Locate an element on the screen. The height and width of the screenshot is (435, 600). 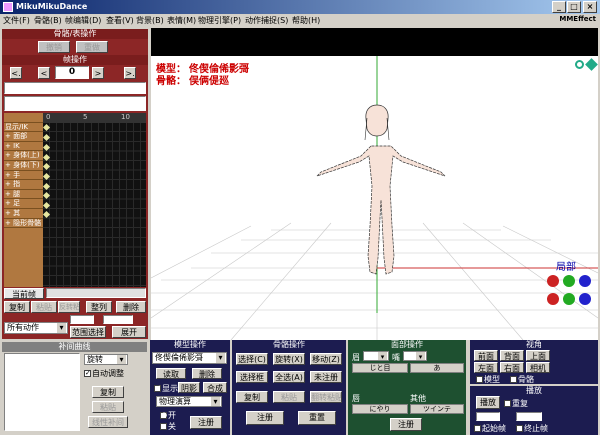
delete-frame-button: 删除 is located at coordinates (131, 307).